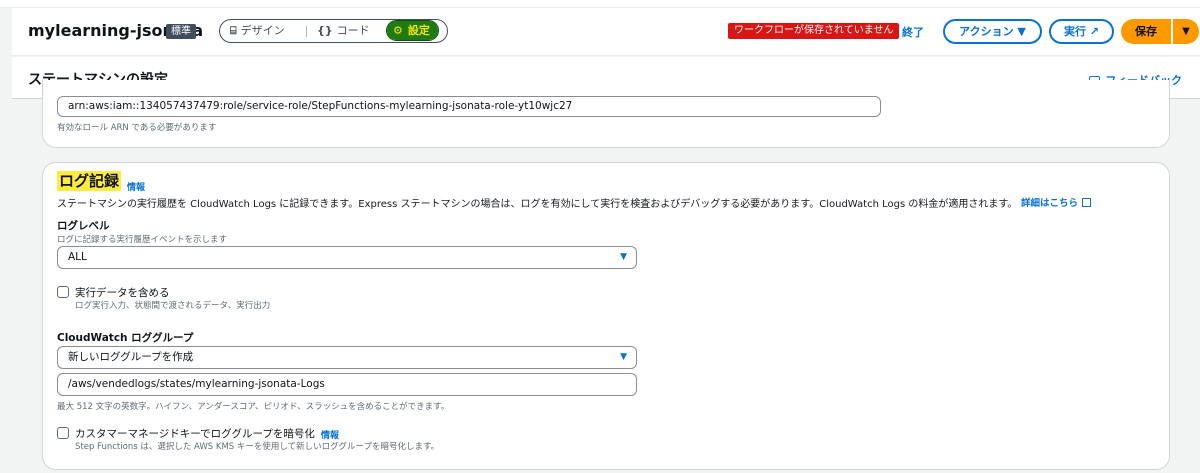  Describe the element at coordinates (77, 257) in the screenshot. I see `log-level-value: ALL` at that location.